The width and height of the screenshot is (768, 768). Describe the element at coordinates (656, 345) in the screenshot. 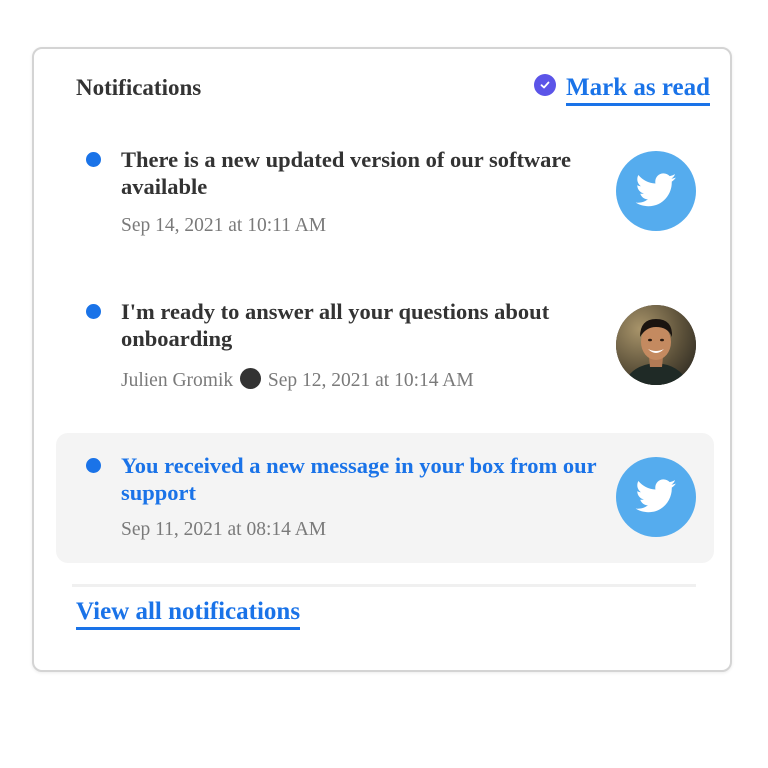

I see `user-avatar` at that location.